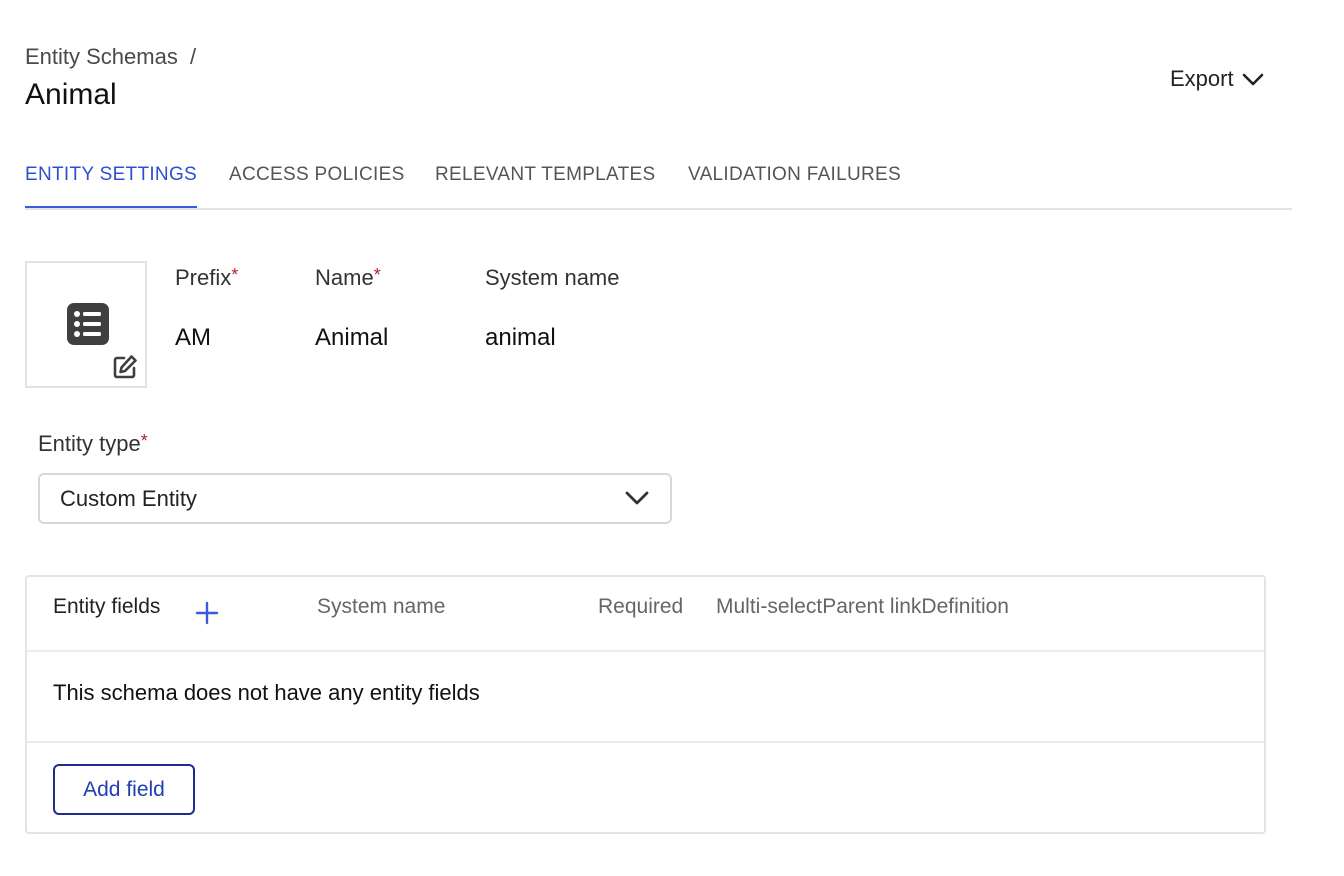  I want to click on name-value: Animal, so click(351, 338).